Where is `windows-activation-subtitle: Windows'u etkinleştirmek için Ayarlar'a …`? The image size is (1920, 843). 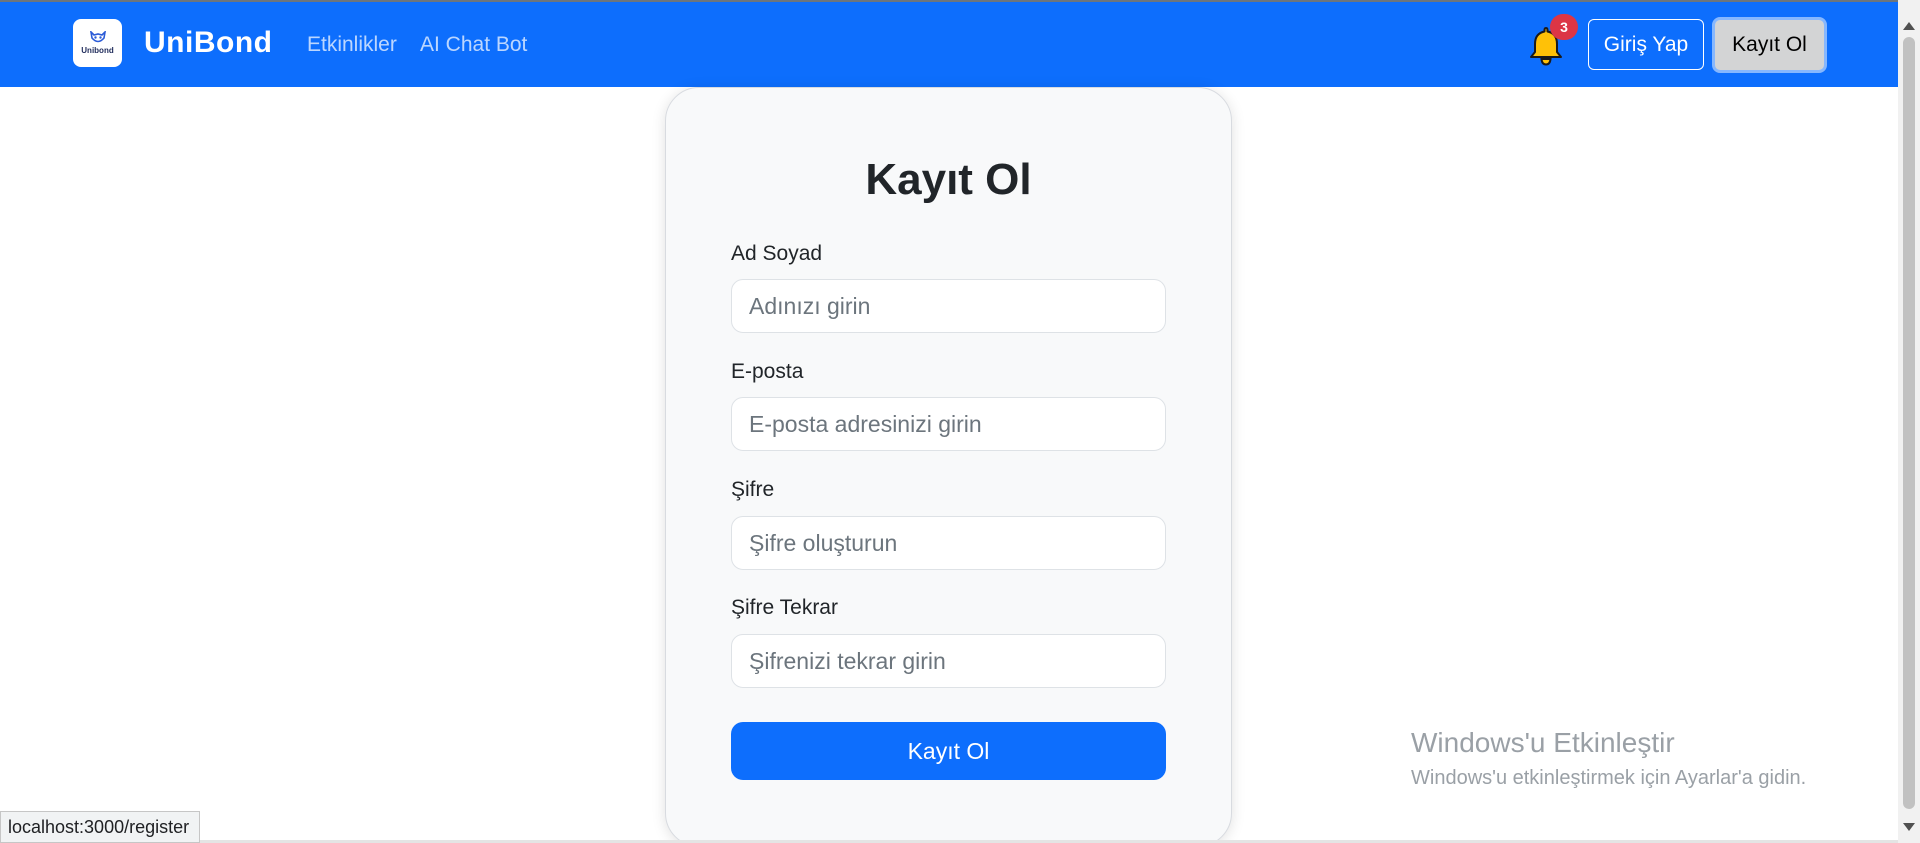 windows-activation-subtitle: Windows'u etkinleştirmek için Ayarlar'a … is located at coordinates (1609, 778).